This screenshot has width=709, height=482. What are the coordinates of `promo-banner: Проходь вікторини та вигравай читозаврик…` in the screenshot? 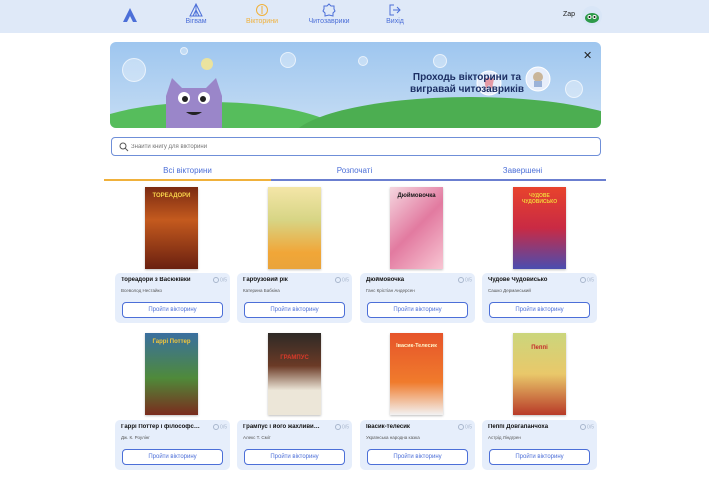 It's located at (355, 85).